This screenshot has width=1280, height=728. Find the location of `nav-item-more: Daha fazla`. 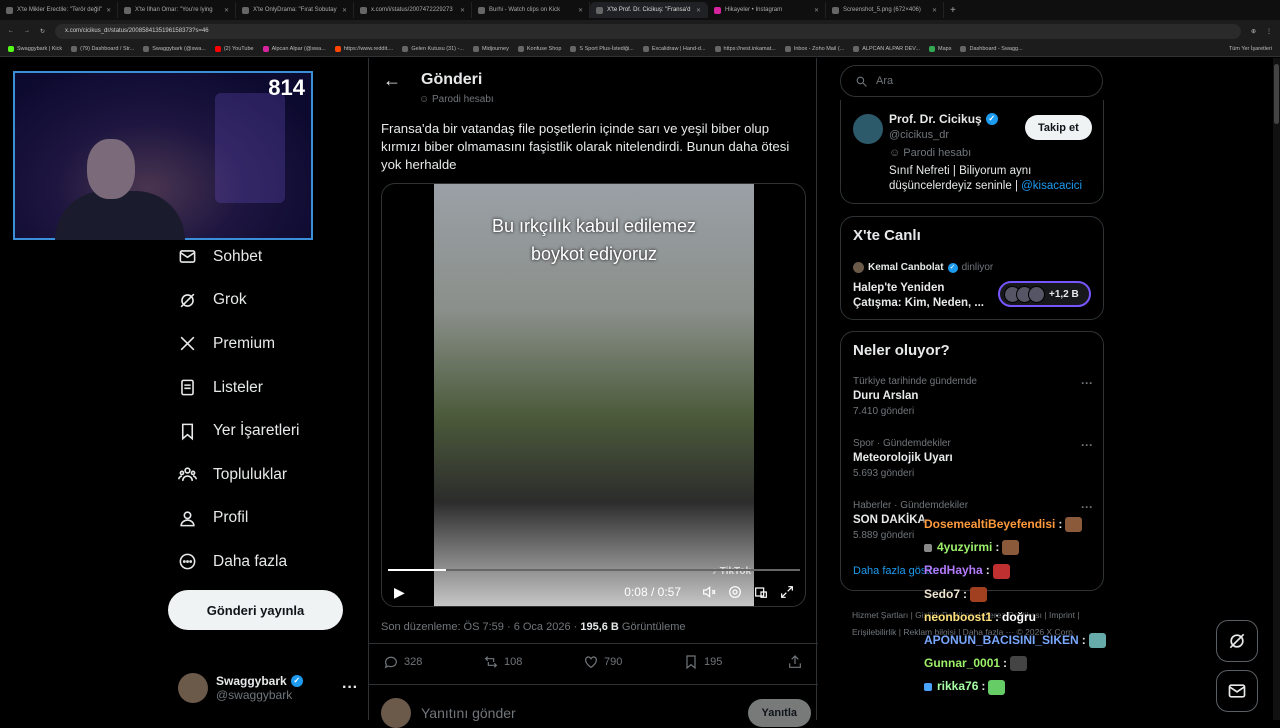

nav-item-more: Daha fazla is located at coordinates (268, 562).